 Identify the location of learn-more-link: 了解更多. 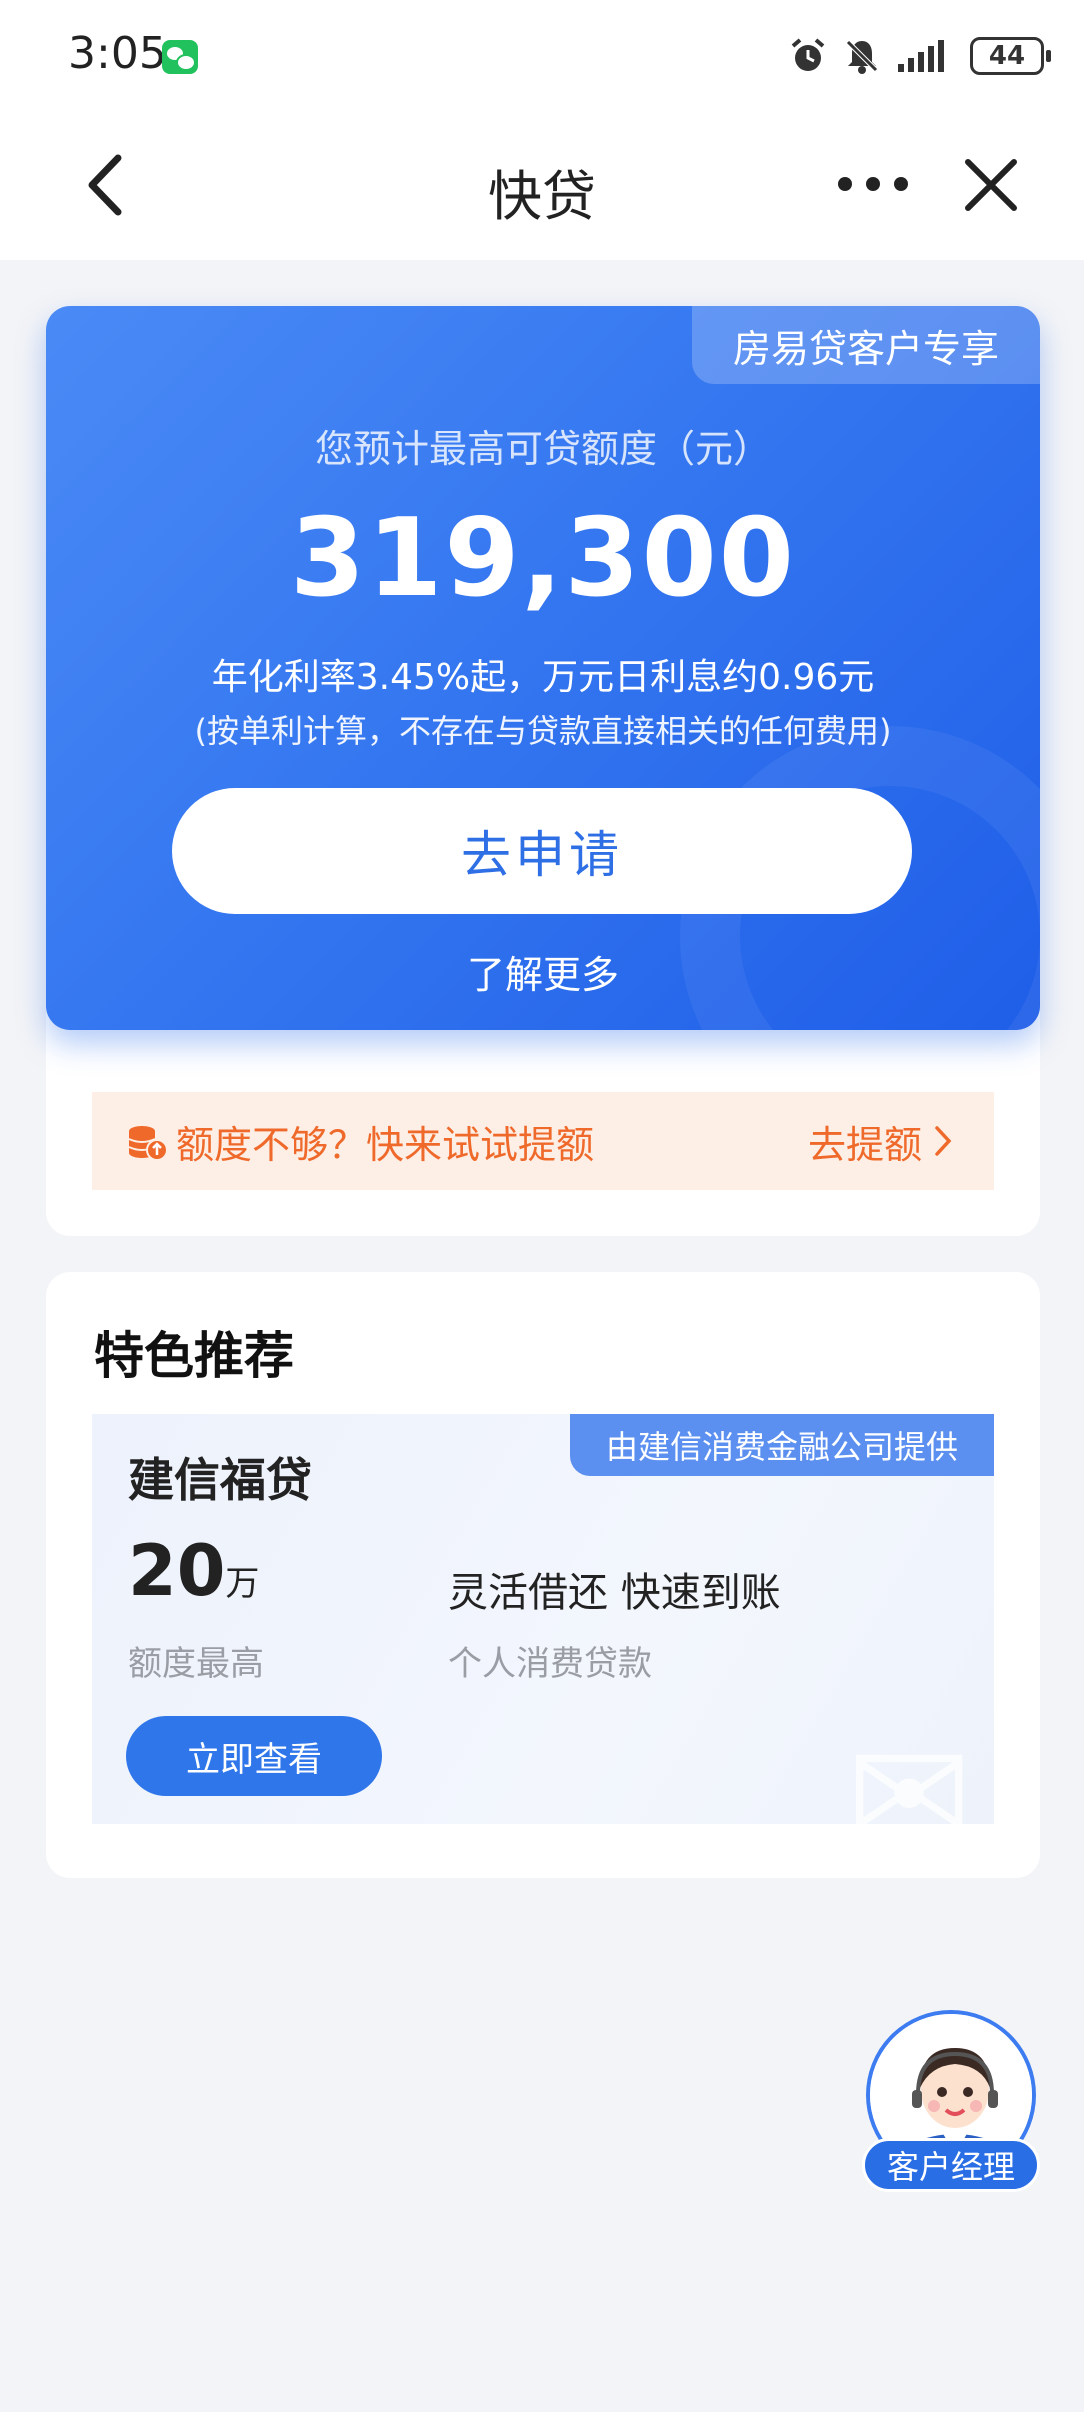
(543, 971).